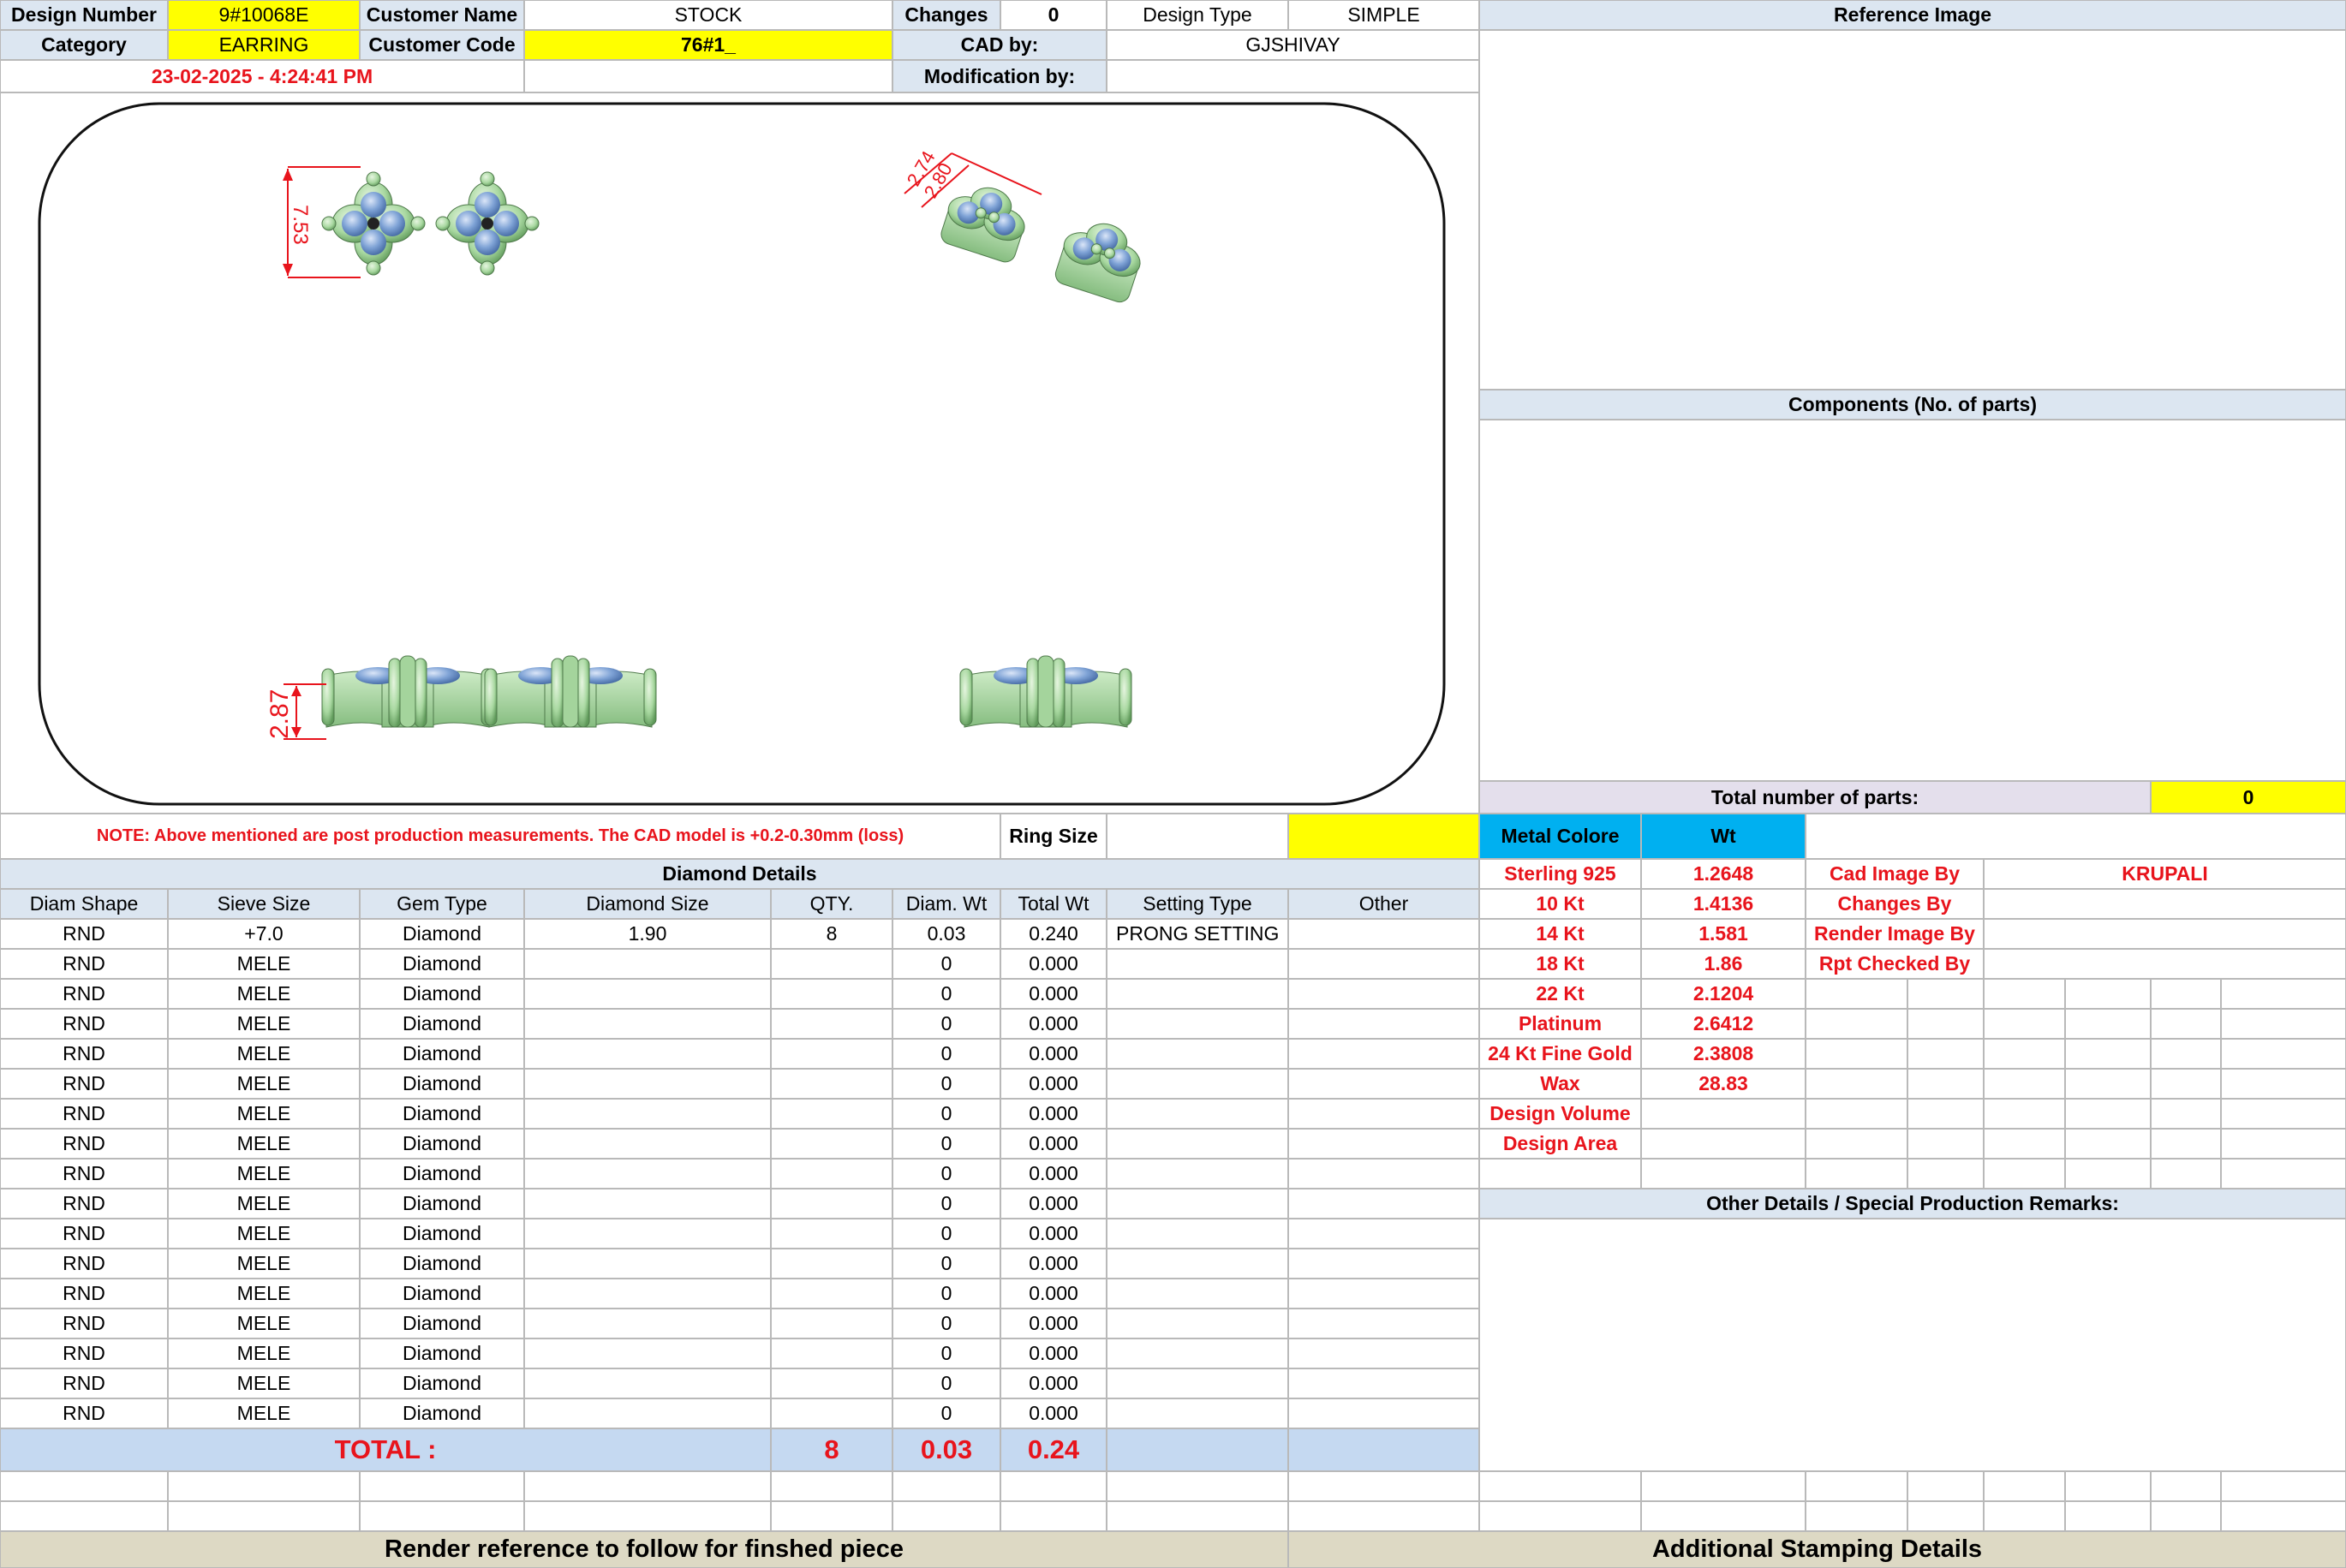 The height and width of the screenshot is (1568, 2346). I want to click on components-box, so click(1913, 601).